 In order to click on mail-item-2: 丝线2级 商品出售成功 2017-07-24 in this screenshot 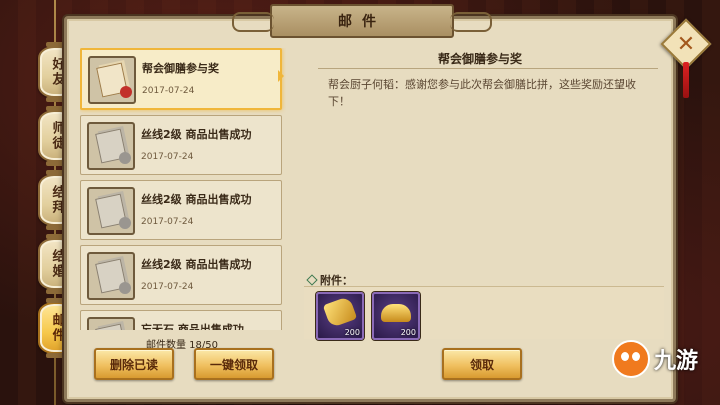, I will do `click(181, 210)`.